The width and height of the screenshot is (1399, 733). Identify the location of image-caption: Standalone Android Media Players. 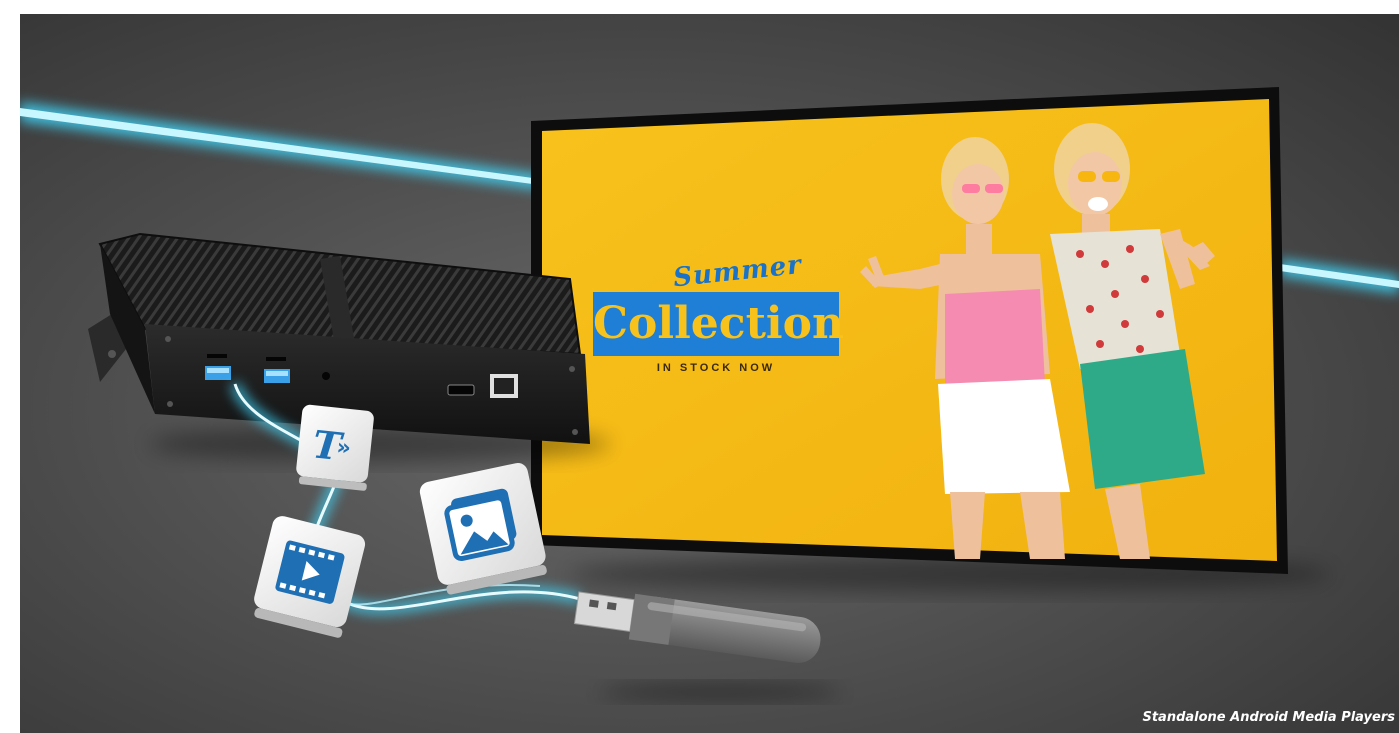
(1268, 717).